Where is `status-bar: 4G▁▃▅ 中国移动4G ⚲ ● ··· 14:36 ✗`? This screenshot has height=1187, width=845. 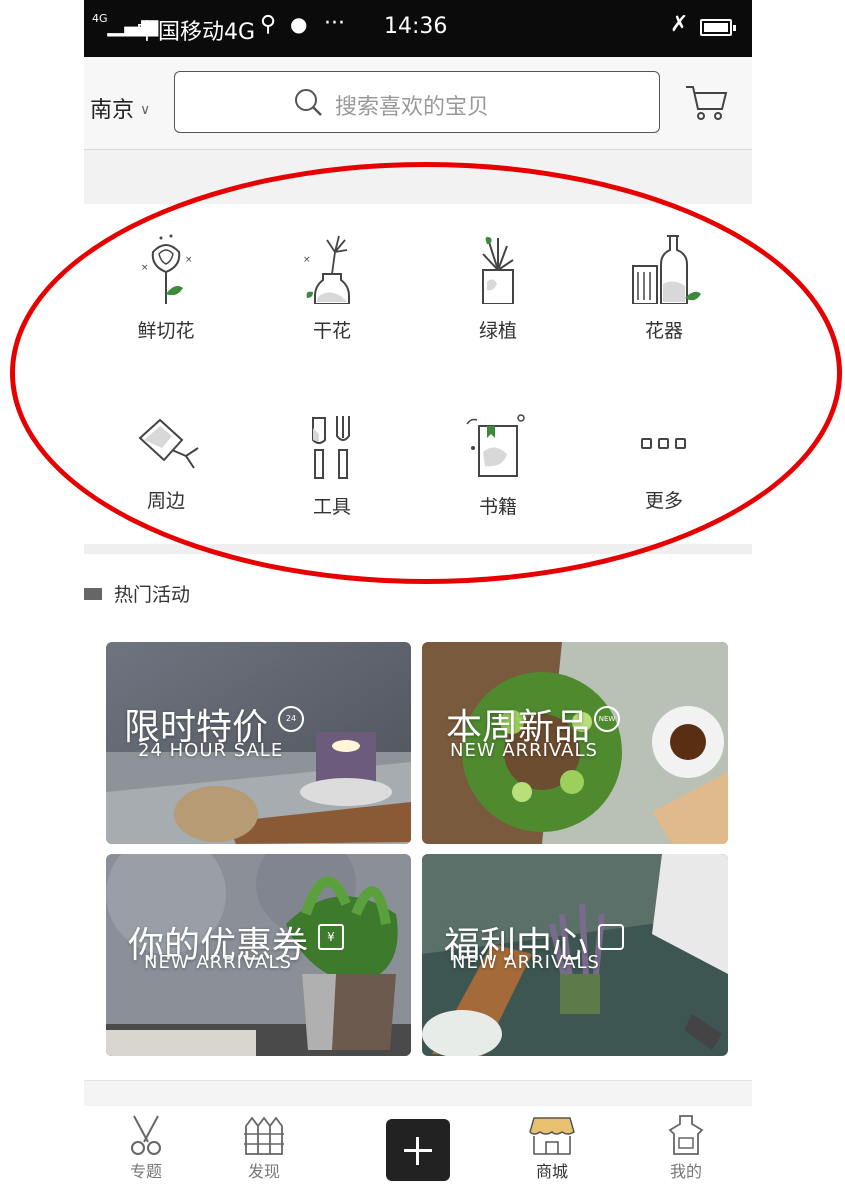 status-bar: 4G▁▃▅ 中国移动4G ⚲ ● ··· 14:36 ✗ is located at coordinates (418, 28).